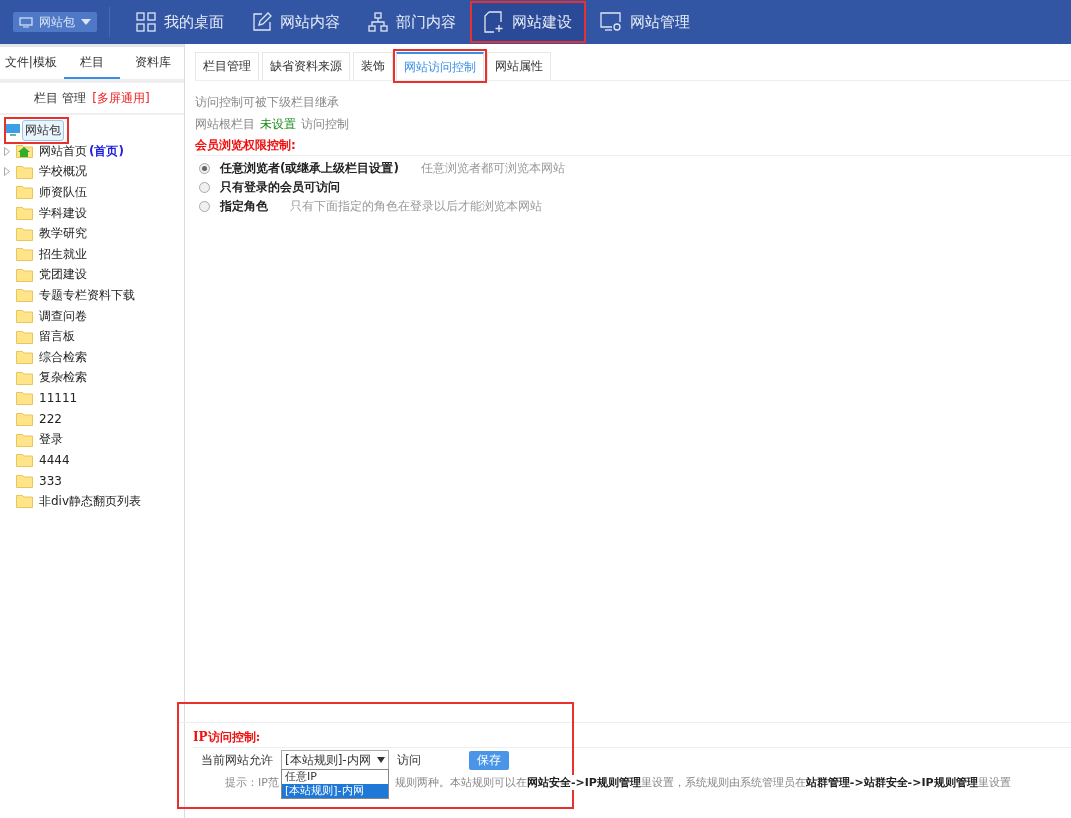  What do you see at coordinates (416, 206) in the screenshot?
I see `option-hint: 只有下面指定的角色在登录以后才能浏览本网站` at bounding box center [416, 206].